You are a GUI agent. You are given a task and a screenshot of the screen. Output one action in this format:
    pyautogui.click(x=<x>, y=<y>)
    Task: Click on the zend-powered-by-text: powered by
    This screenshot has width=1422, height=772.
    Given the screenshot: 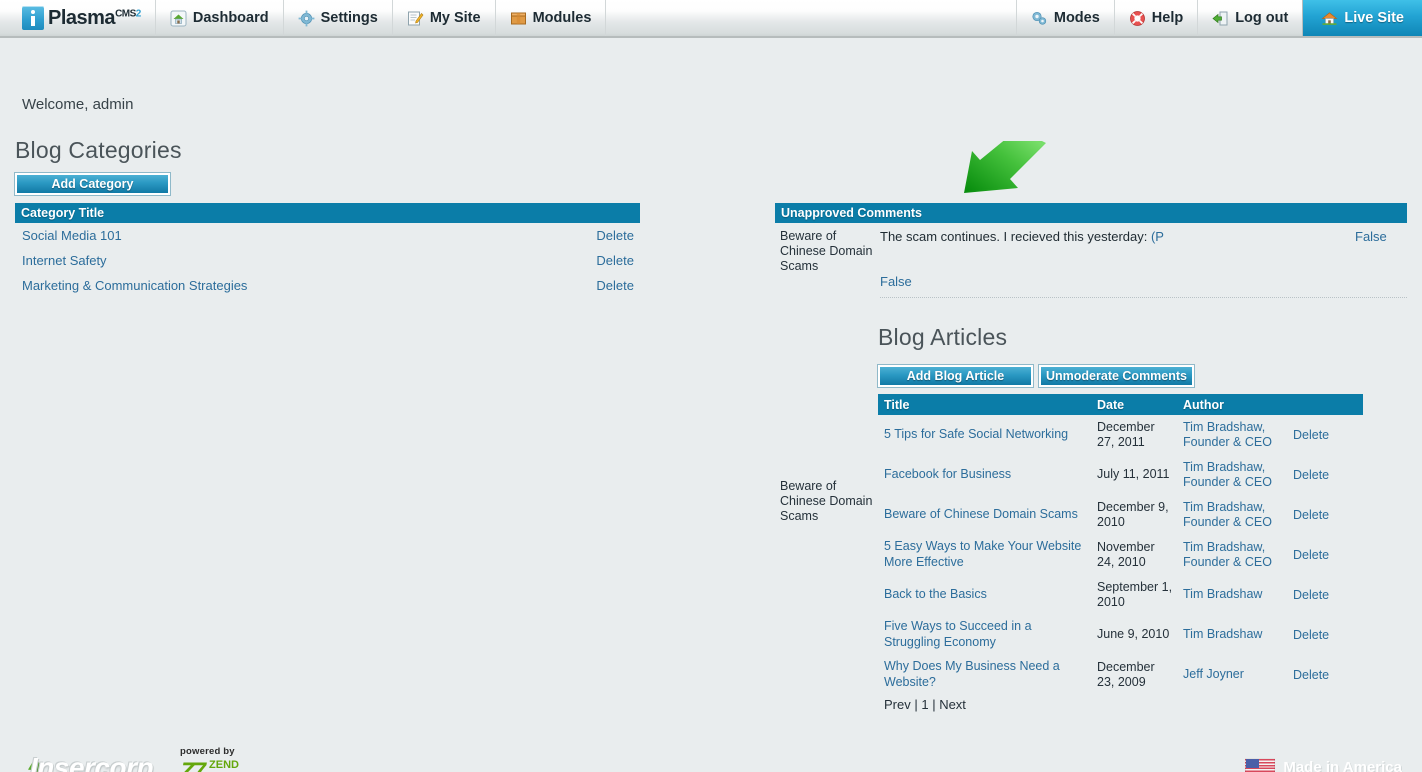 What is the action you would take?
    pyautogui.click(x=207, y=751)
    